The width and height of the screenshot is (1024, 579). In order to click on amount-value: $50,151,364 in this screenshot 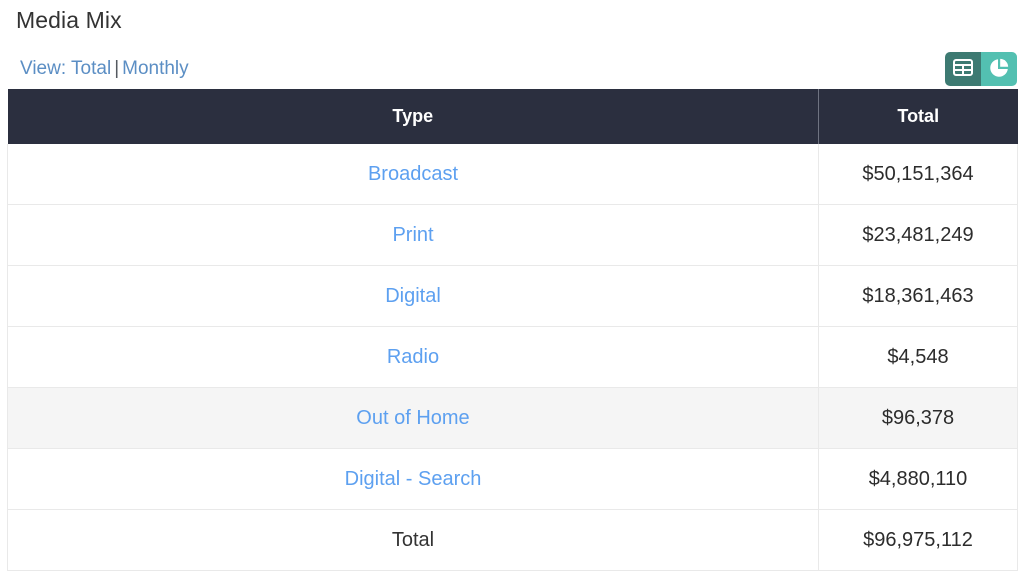, I will do `click(918, 173)`.